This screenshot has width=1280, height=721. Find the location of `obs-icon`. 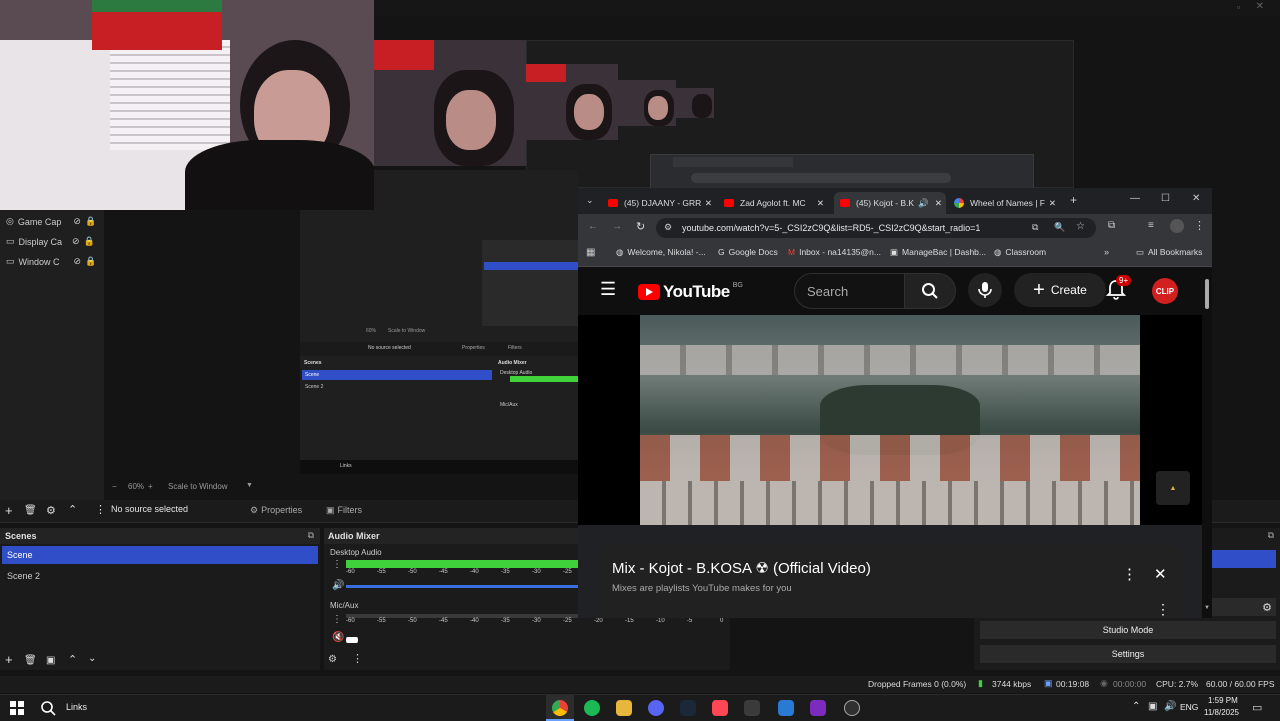

obs-icon is located at coordinates (852, 708).